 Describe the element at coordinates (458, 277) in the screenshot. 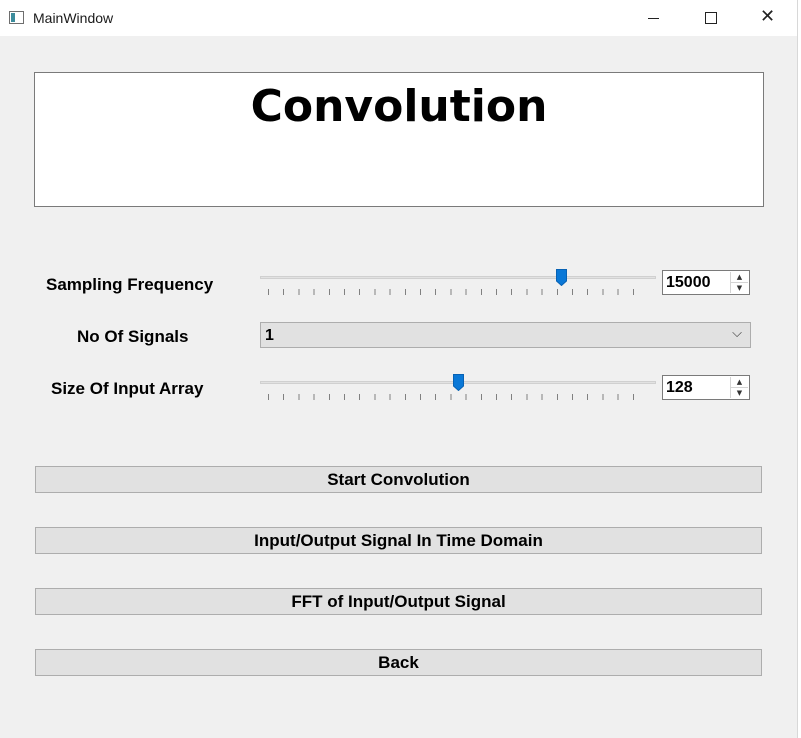

I see `slider-groove` at that location.